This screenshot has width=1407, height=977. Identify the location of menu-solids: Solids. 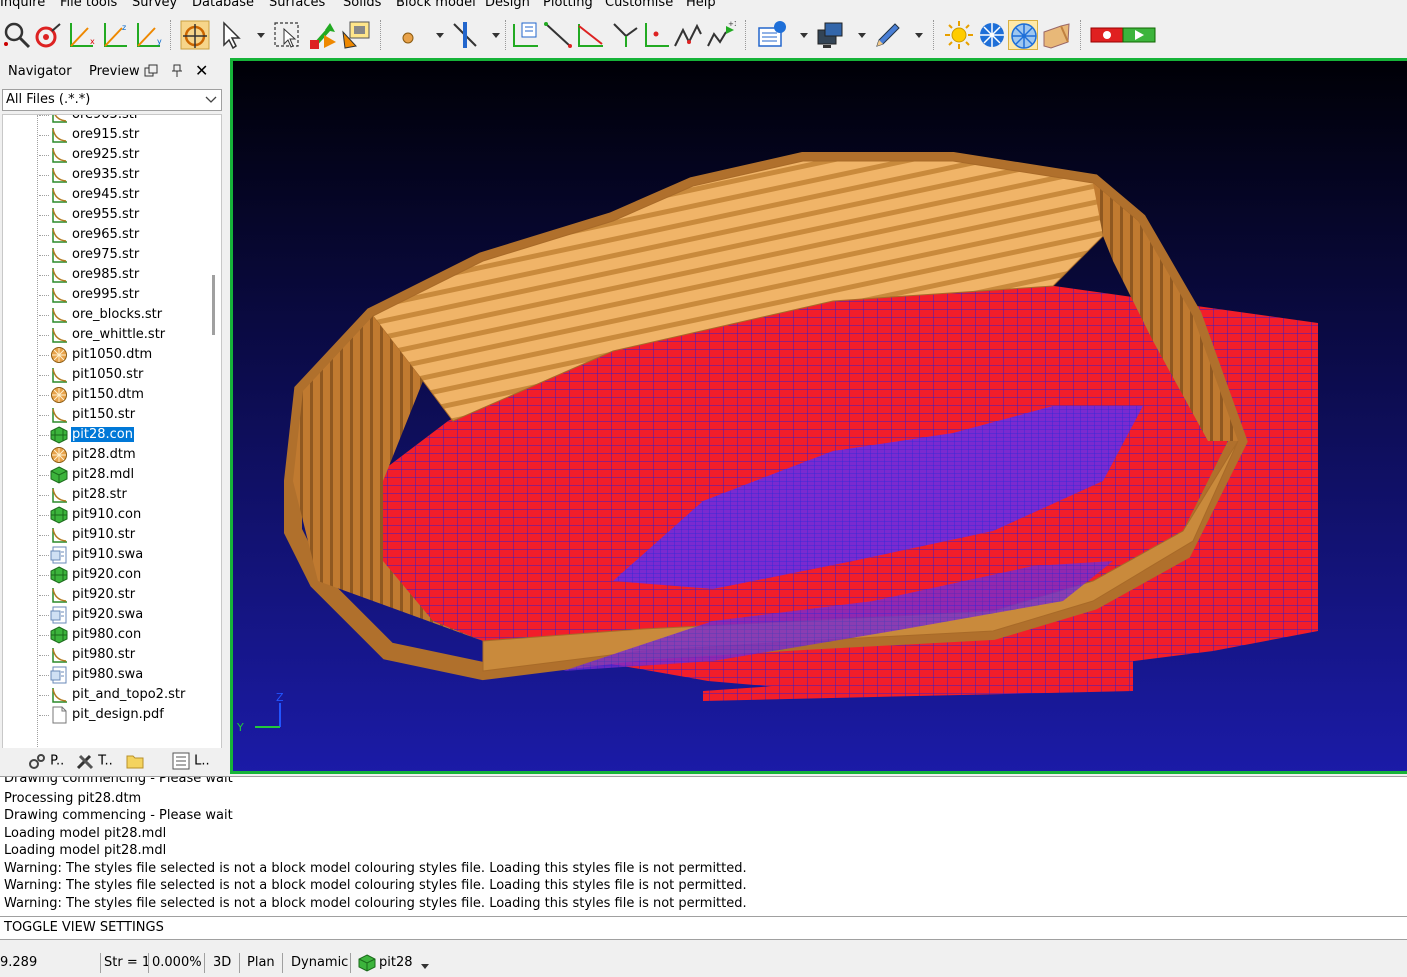
(362, 5).